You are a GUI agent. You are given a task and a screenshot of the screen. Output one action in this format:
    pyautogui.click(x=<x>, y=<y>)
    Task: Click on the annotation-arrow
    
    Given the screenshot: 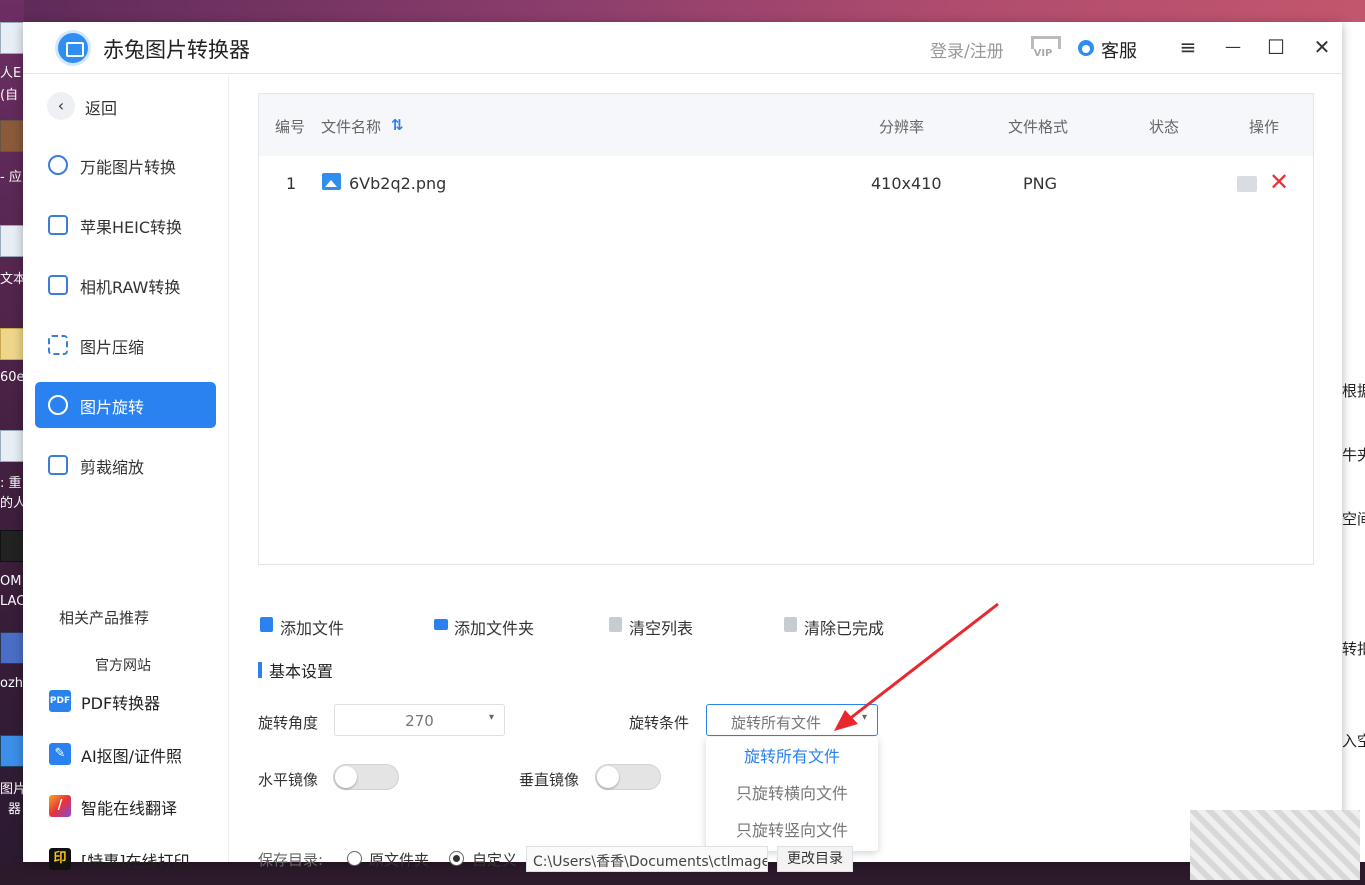 What is the action you would take?
    pyautogui.click(x=916, y=666)
    